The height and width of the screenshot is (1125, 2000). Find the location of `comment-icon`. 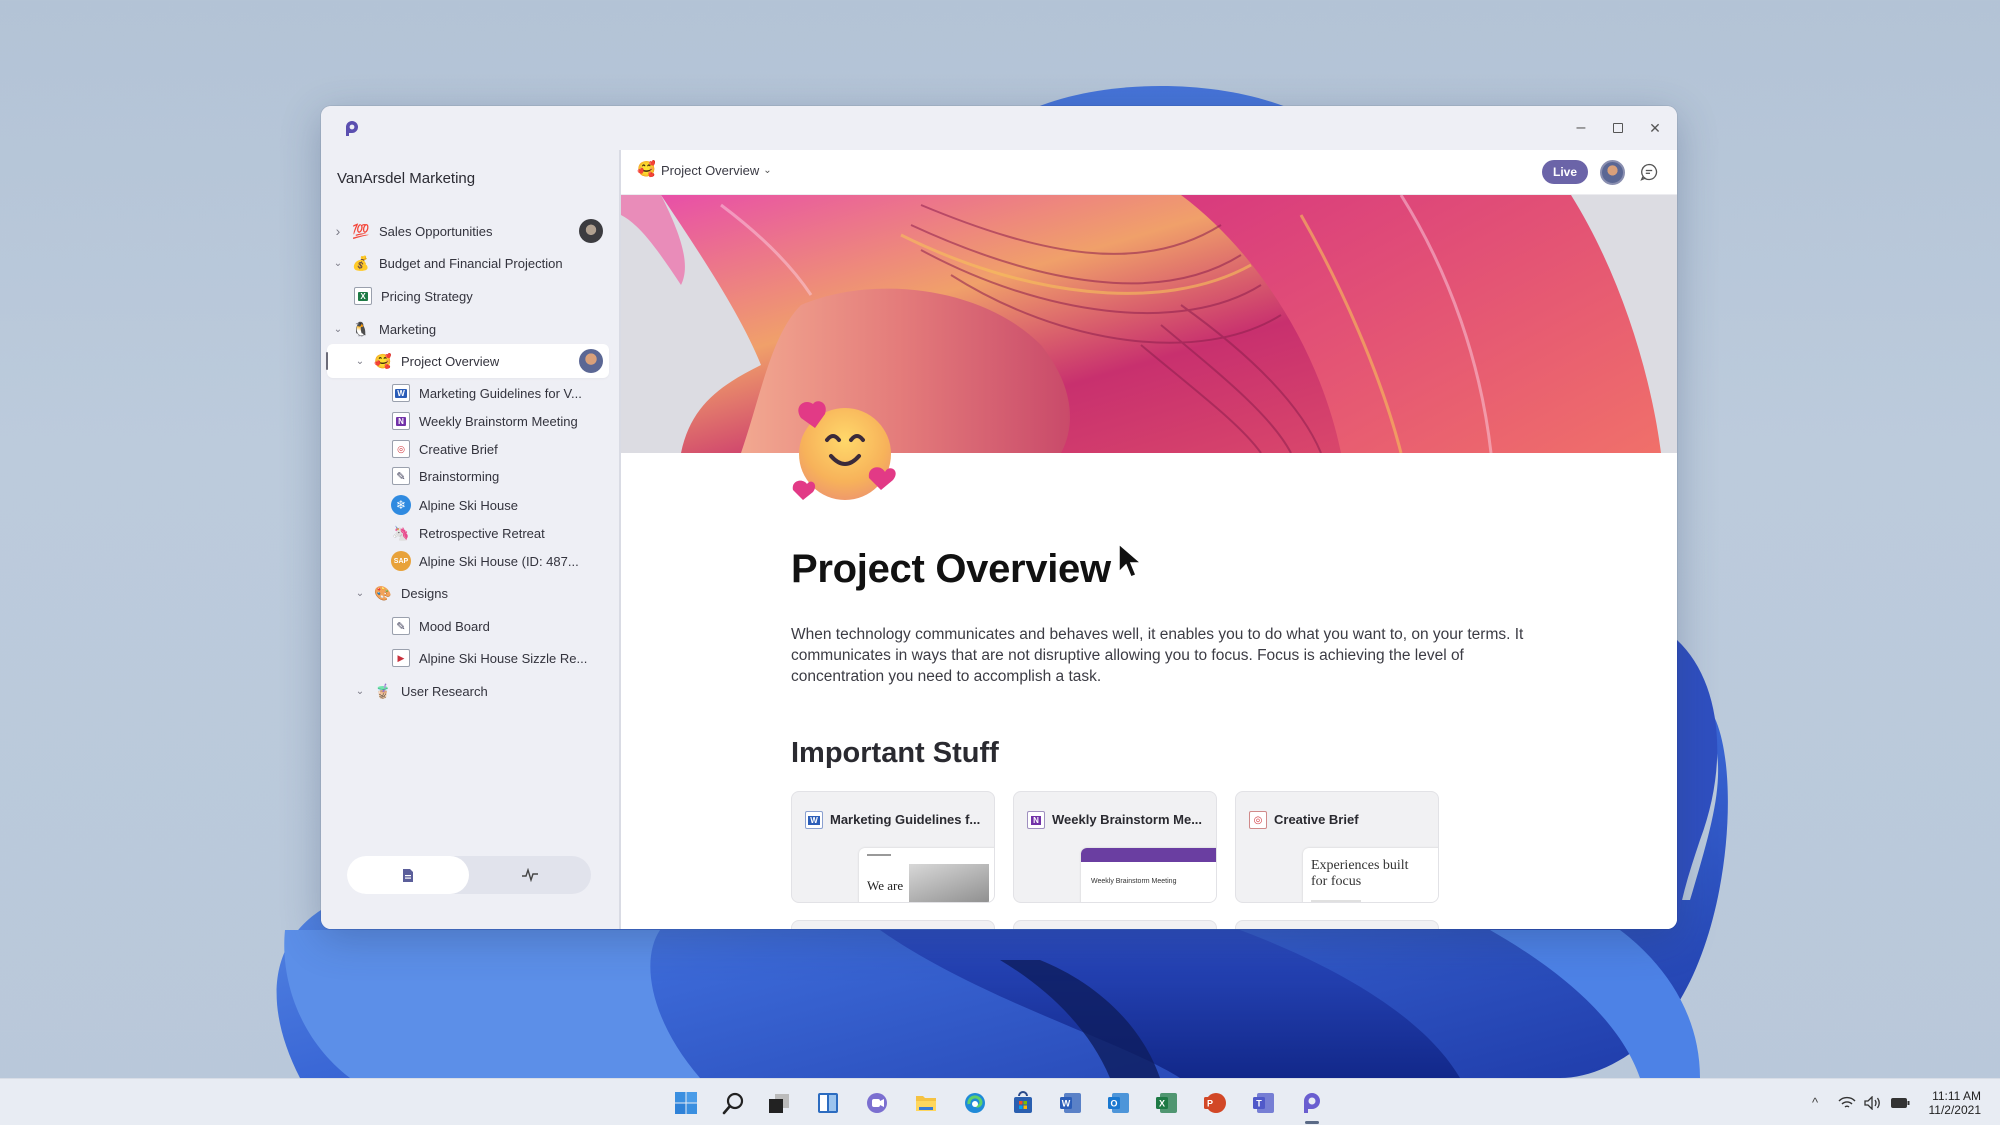

comment-icon is located at coordinates (1649, 172).